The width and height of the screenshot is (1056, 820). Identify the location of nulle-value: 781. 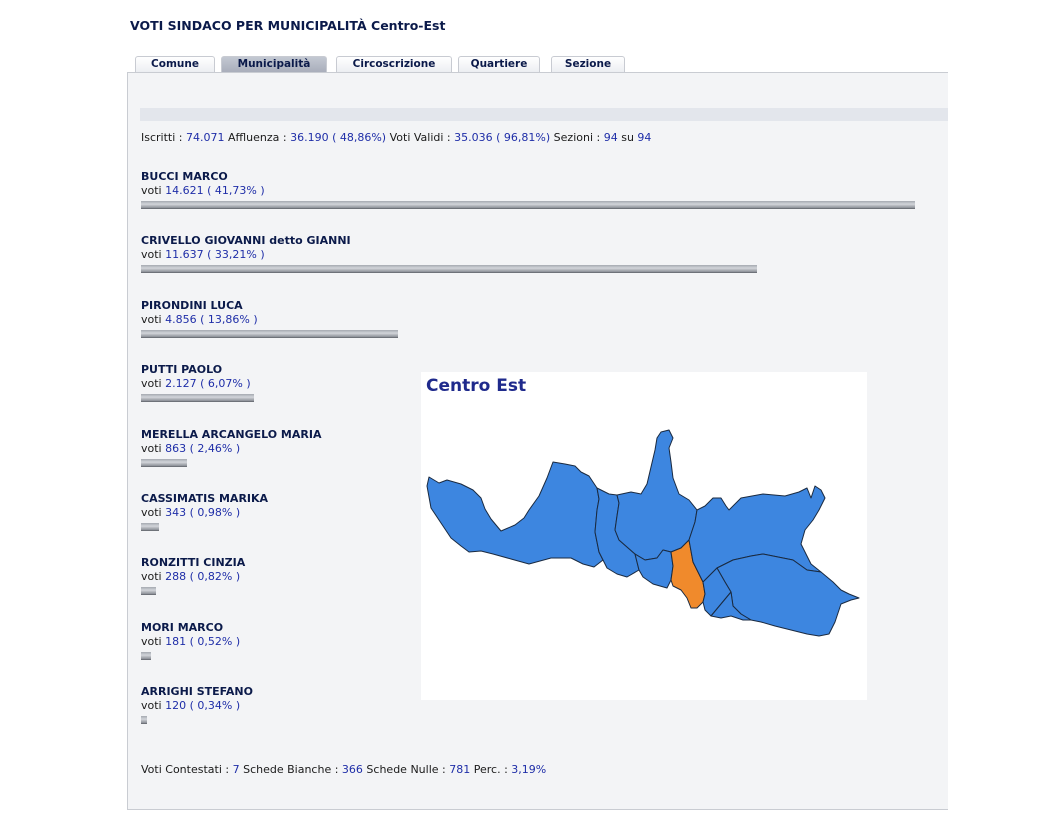
(460, 769).